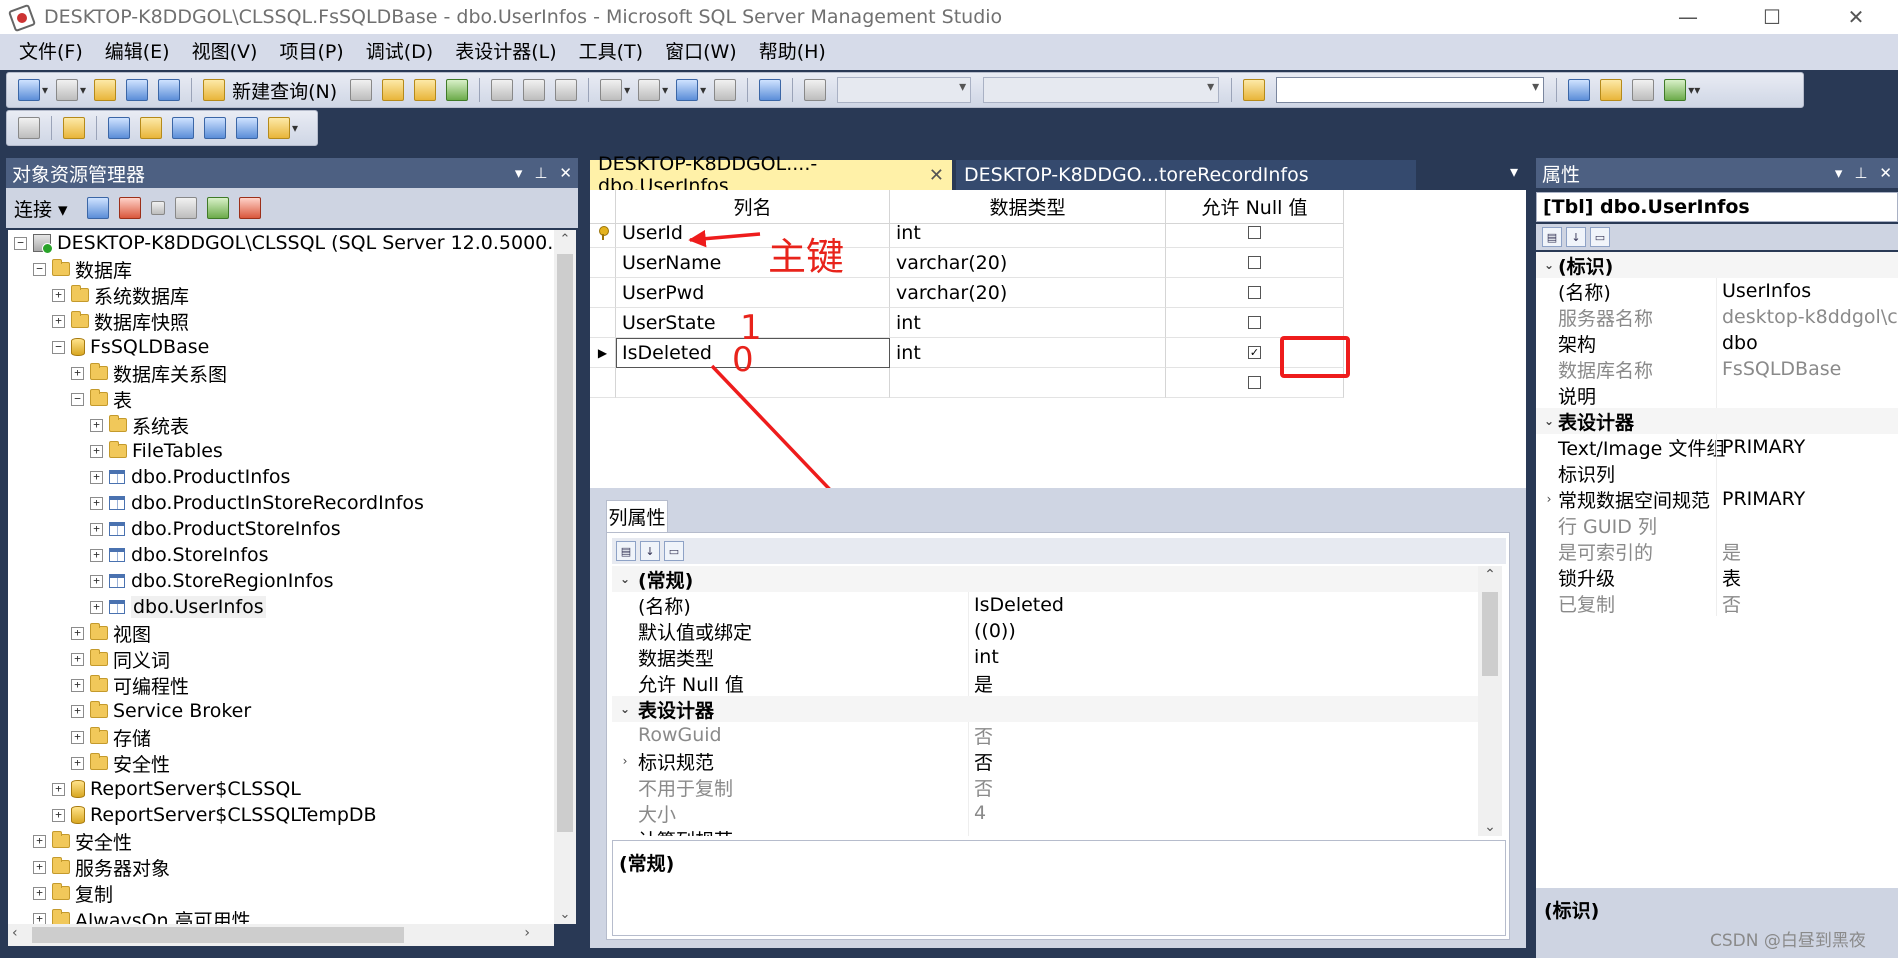 Image resolution: width=1898 pixels, height=958 pixels. What do you see at coordinates (1490, 827) in the screenshot?
I see `scroll-down-icon: ⌄` at bounding box center [1490, 827].